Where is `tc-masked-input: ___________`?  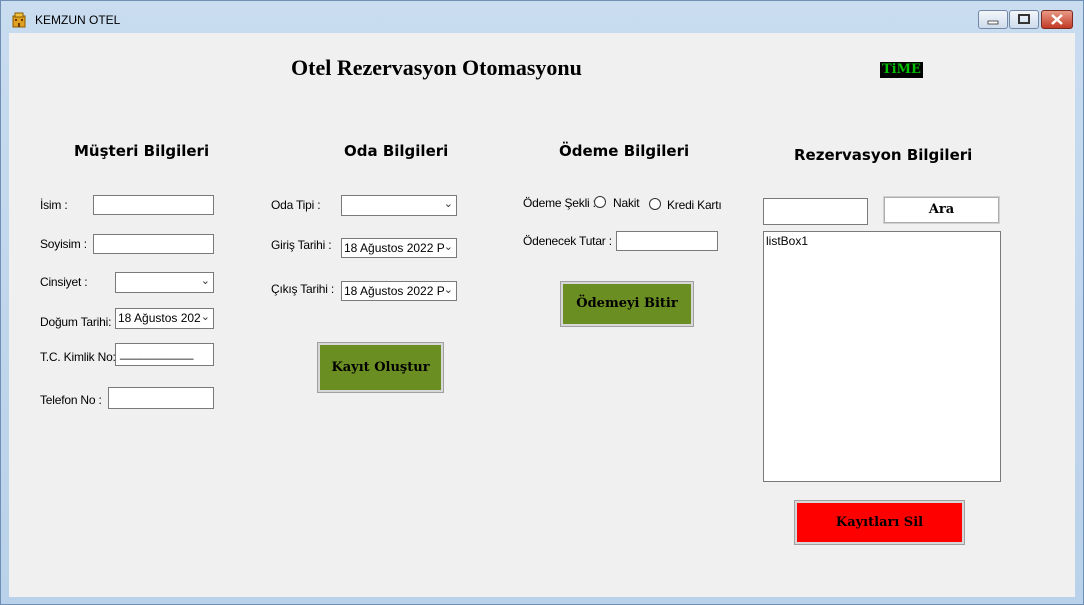 tc-masked-input: ___________ is located at coordinates (164, 354).